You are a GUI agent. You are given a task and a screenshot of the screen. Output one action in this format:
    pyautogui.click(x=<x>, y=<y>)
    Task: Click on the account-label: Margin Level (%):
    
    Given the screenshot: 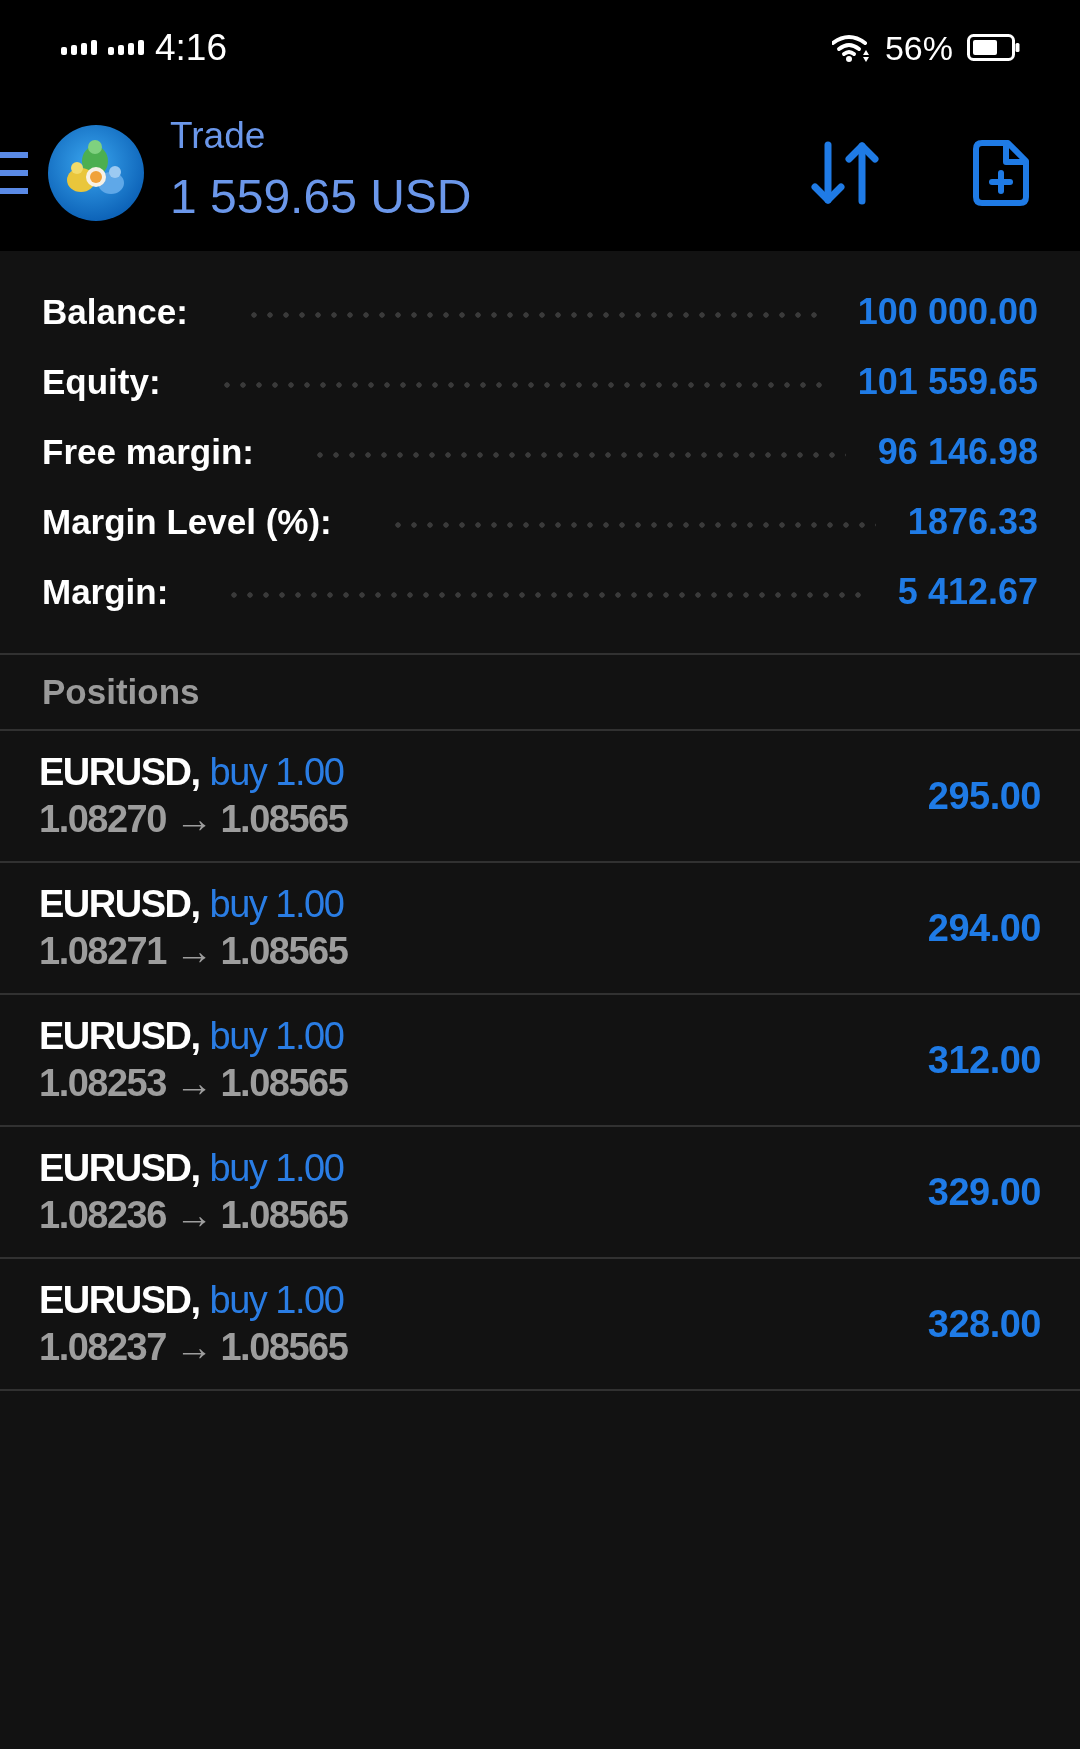 What is the action you would take?
    pyautogui.click(x=187, y=522)
    